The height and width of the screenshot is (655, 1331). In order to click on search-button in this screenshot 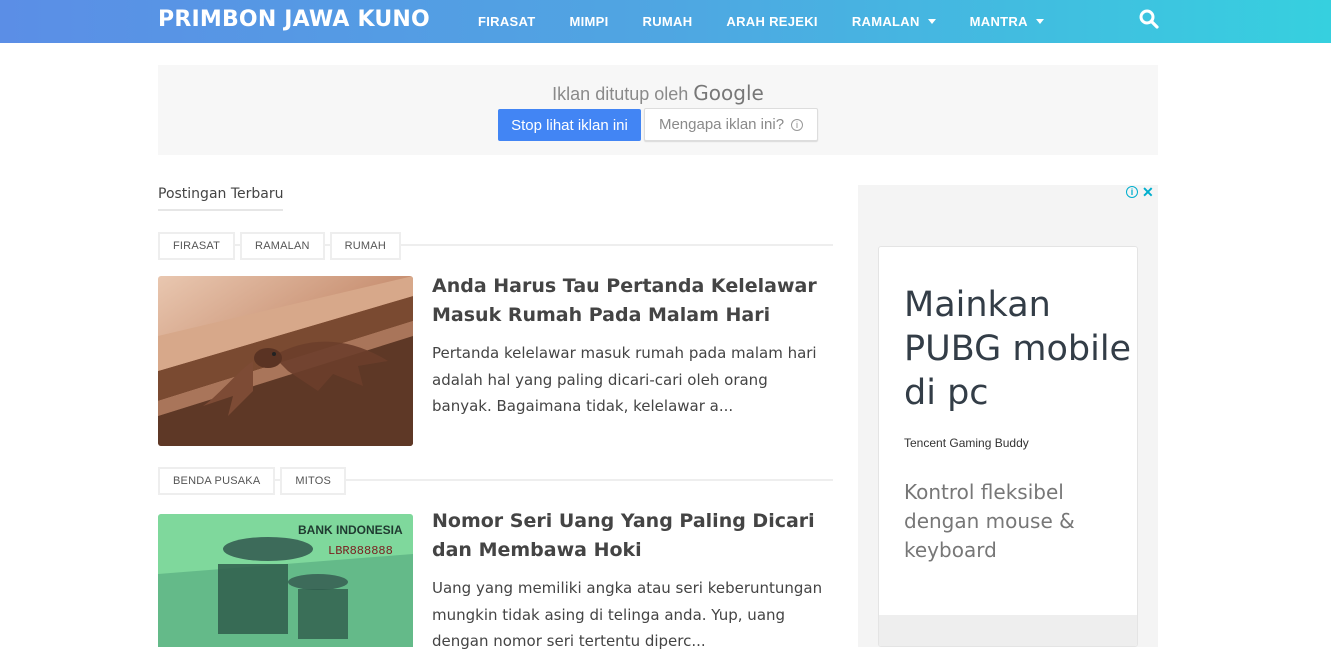, I will do `click(1149, 19)`.